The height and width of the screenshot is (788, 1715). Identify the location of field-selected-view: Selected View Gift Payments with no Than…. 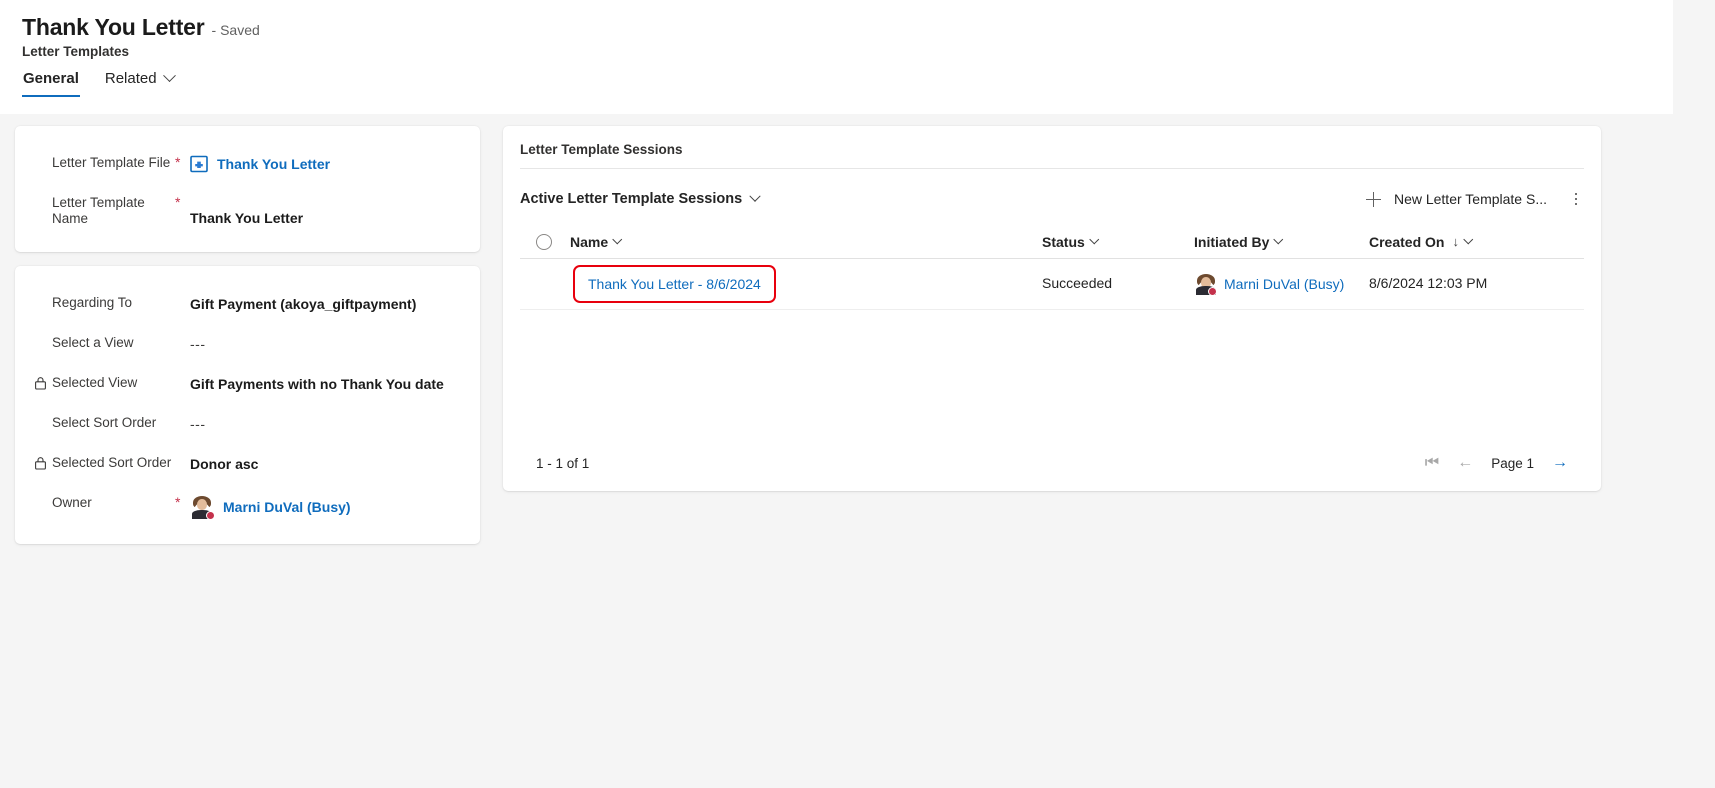
(247, 384).